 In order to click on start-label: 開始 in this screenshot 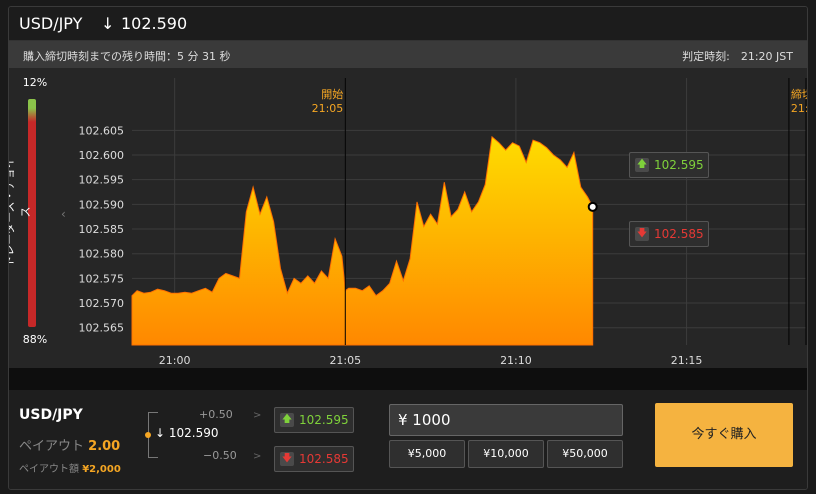, I will do `click(332, 94)`.